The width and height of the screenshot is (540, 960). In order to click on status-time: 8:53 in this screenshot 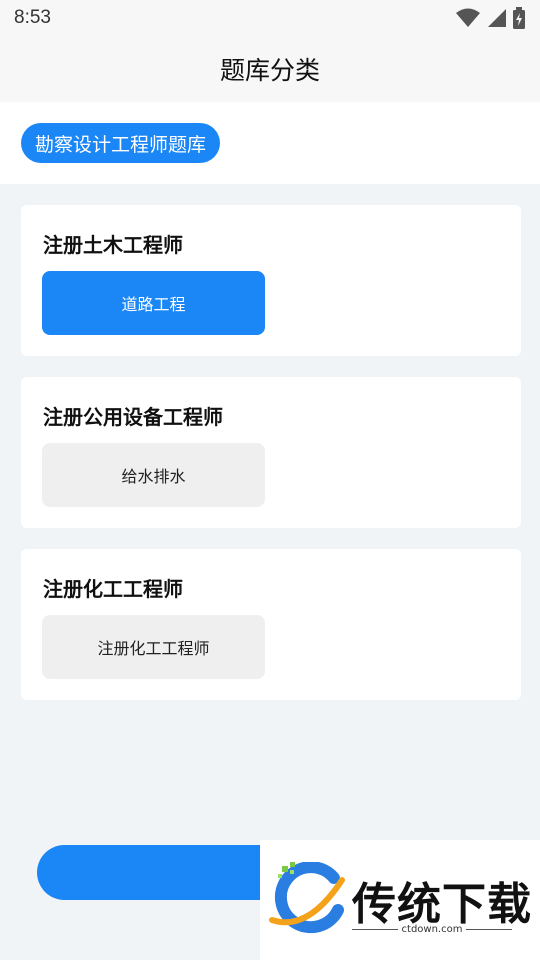, I will do `click(32, 17)`.